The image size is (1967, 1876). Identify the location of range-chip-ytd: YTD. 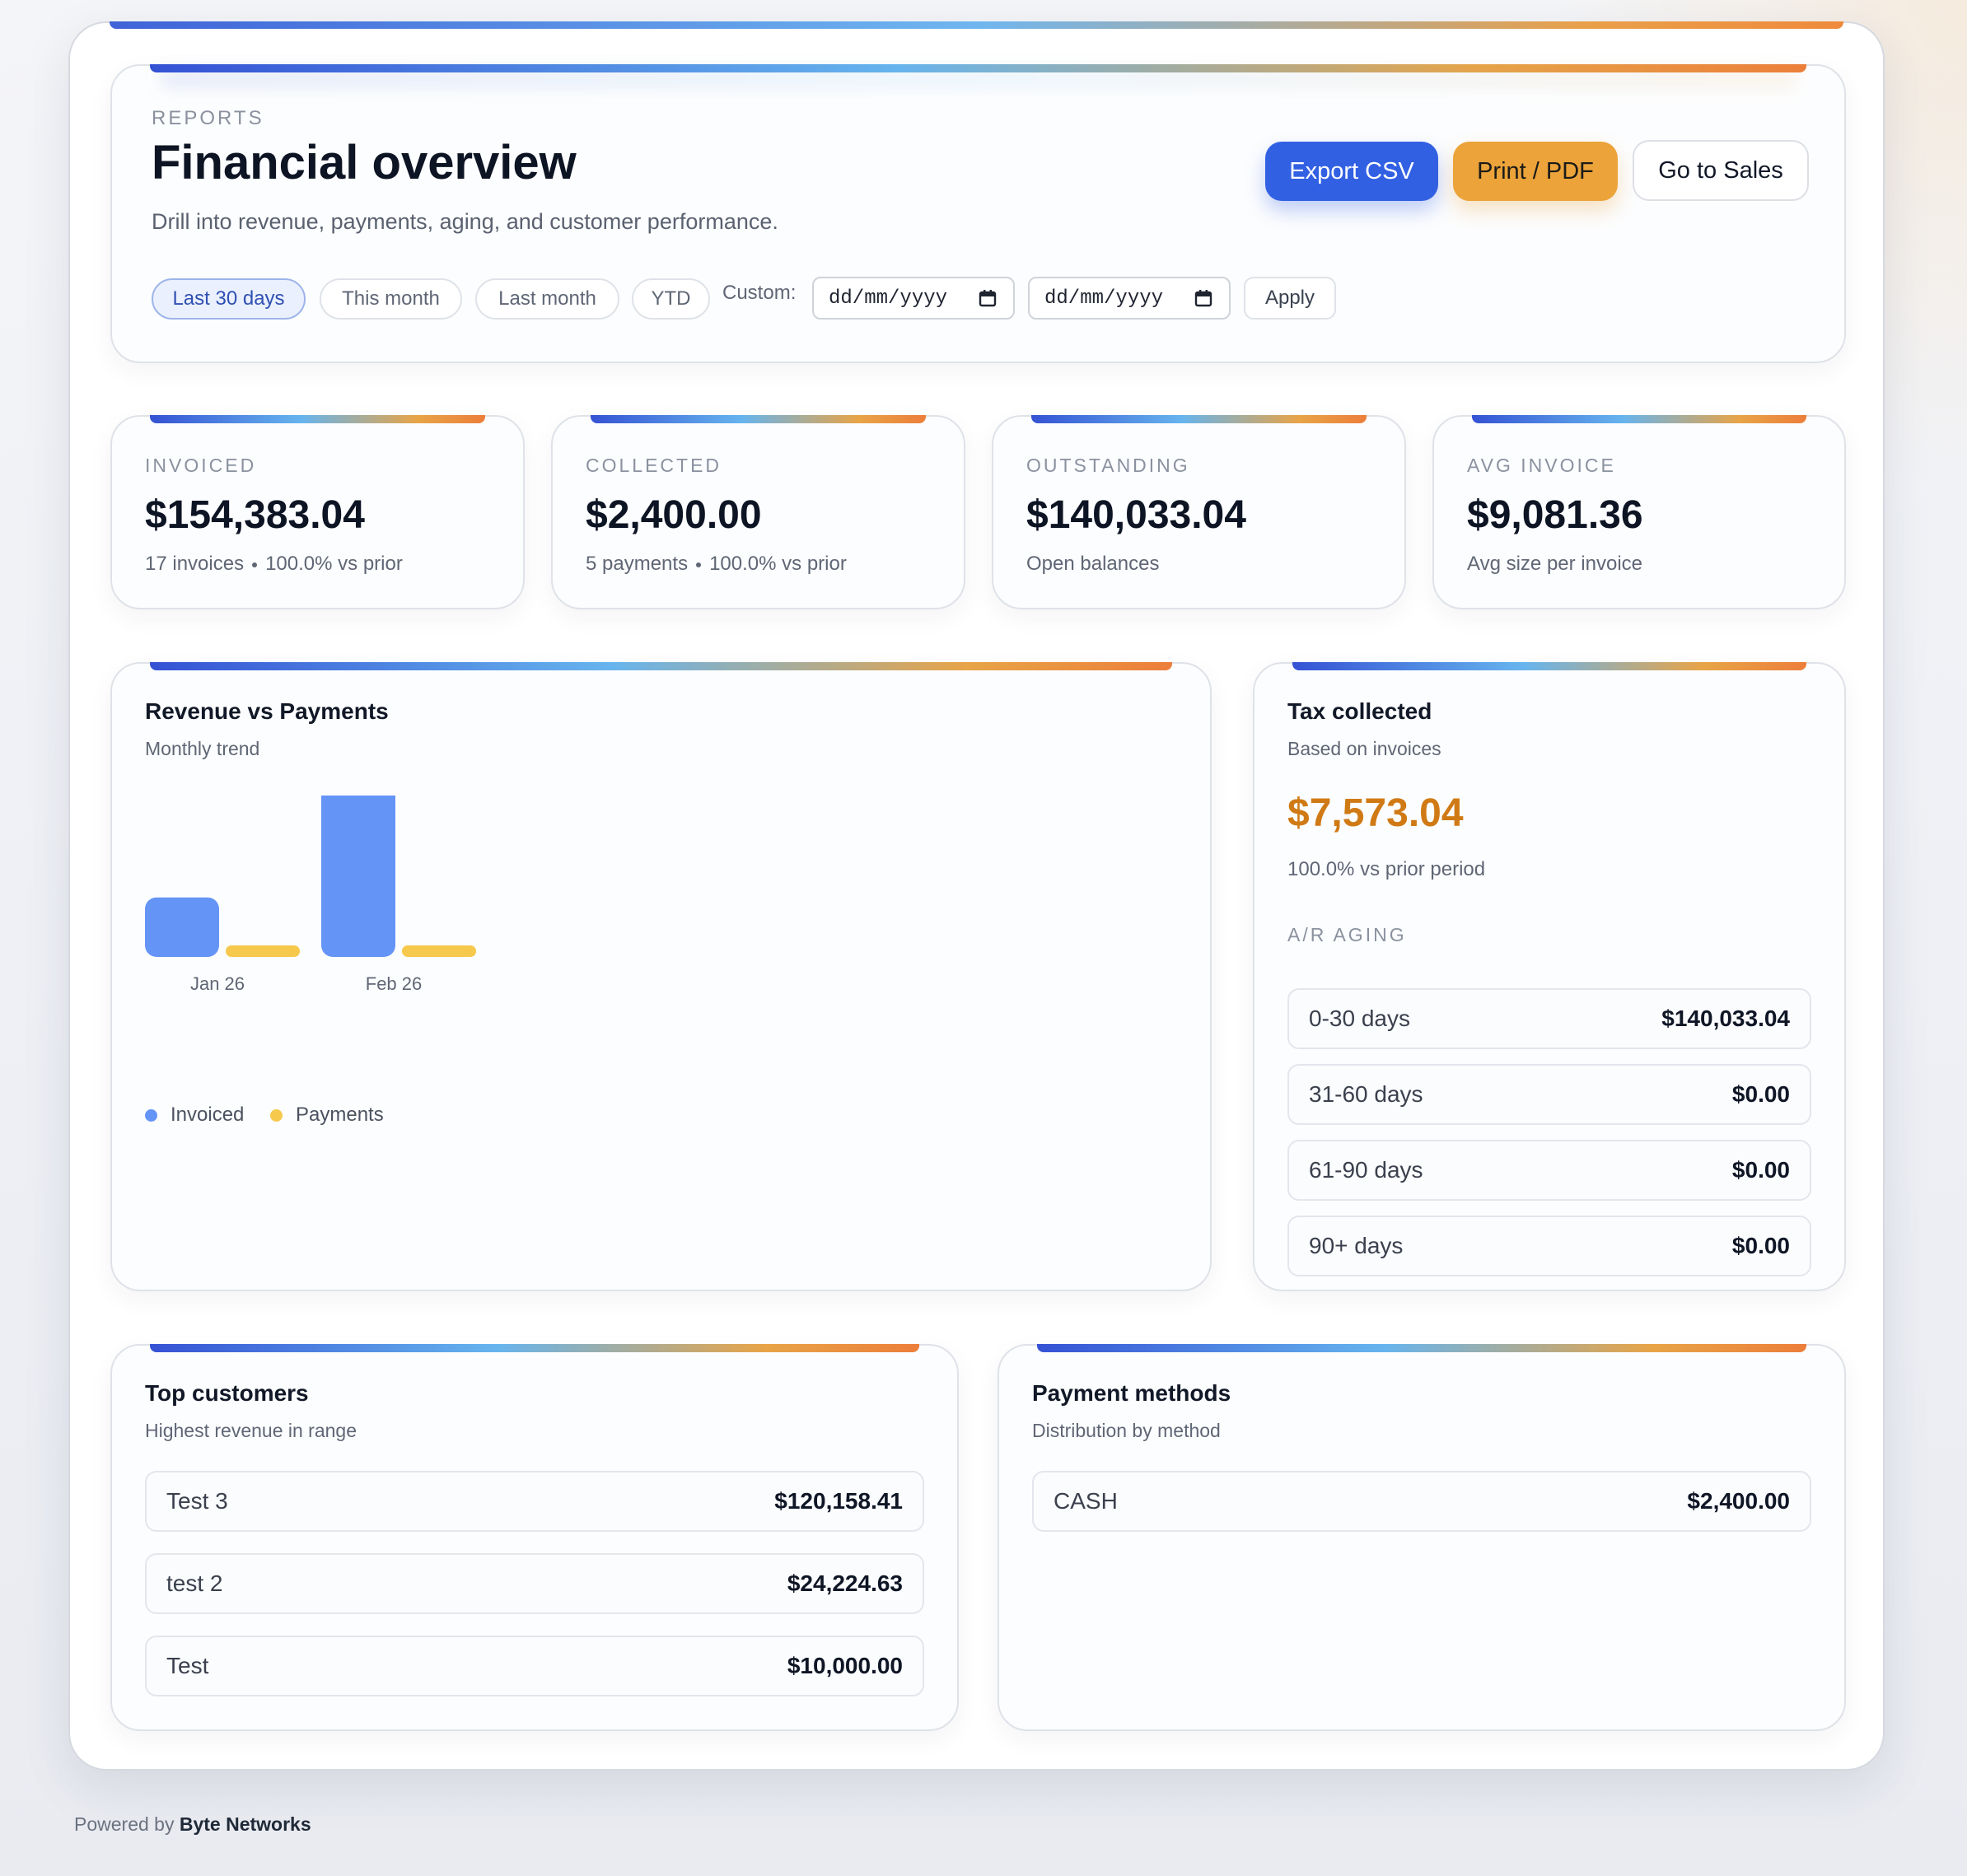
(671, 299).